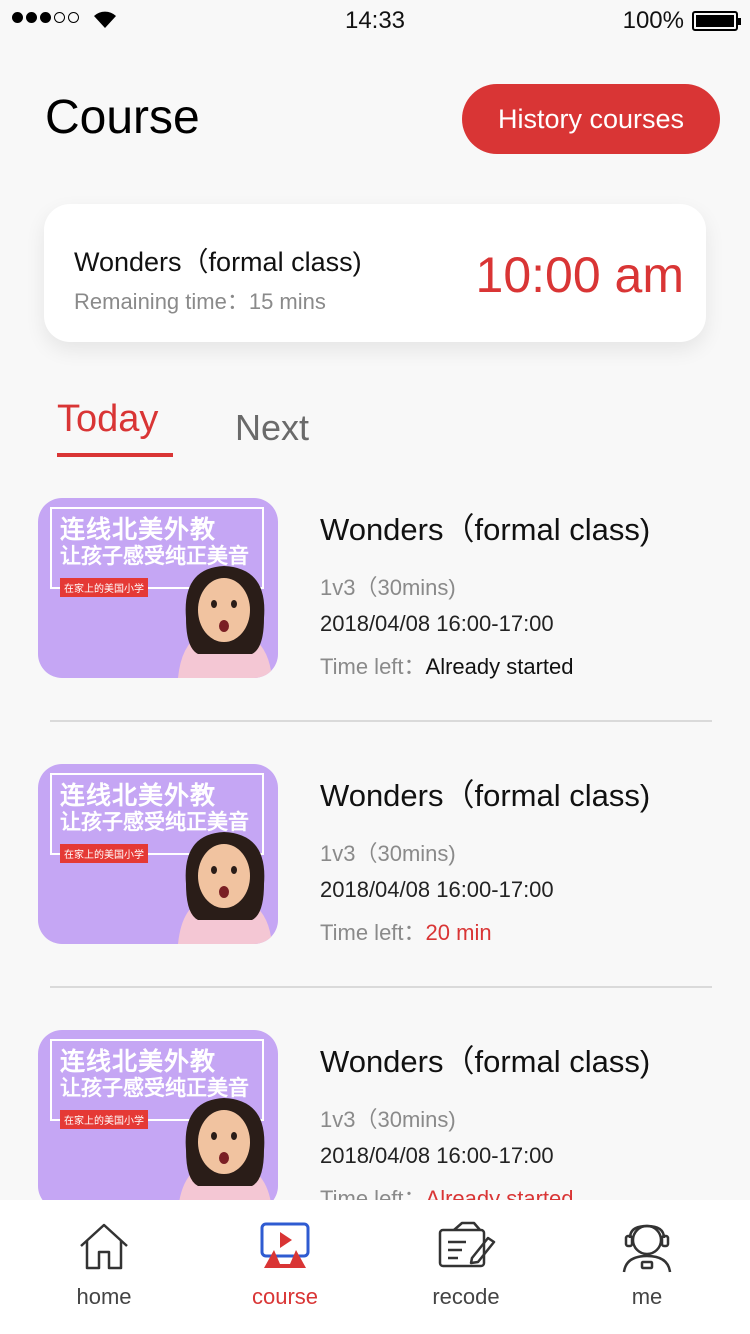 Image resolution: width=750 pixels, height=1334 pixels. I want to click on course-time-left: Time left：20 min, so click(406, 931).